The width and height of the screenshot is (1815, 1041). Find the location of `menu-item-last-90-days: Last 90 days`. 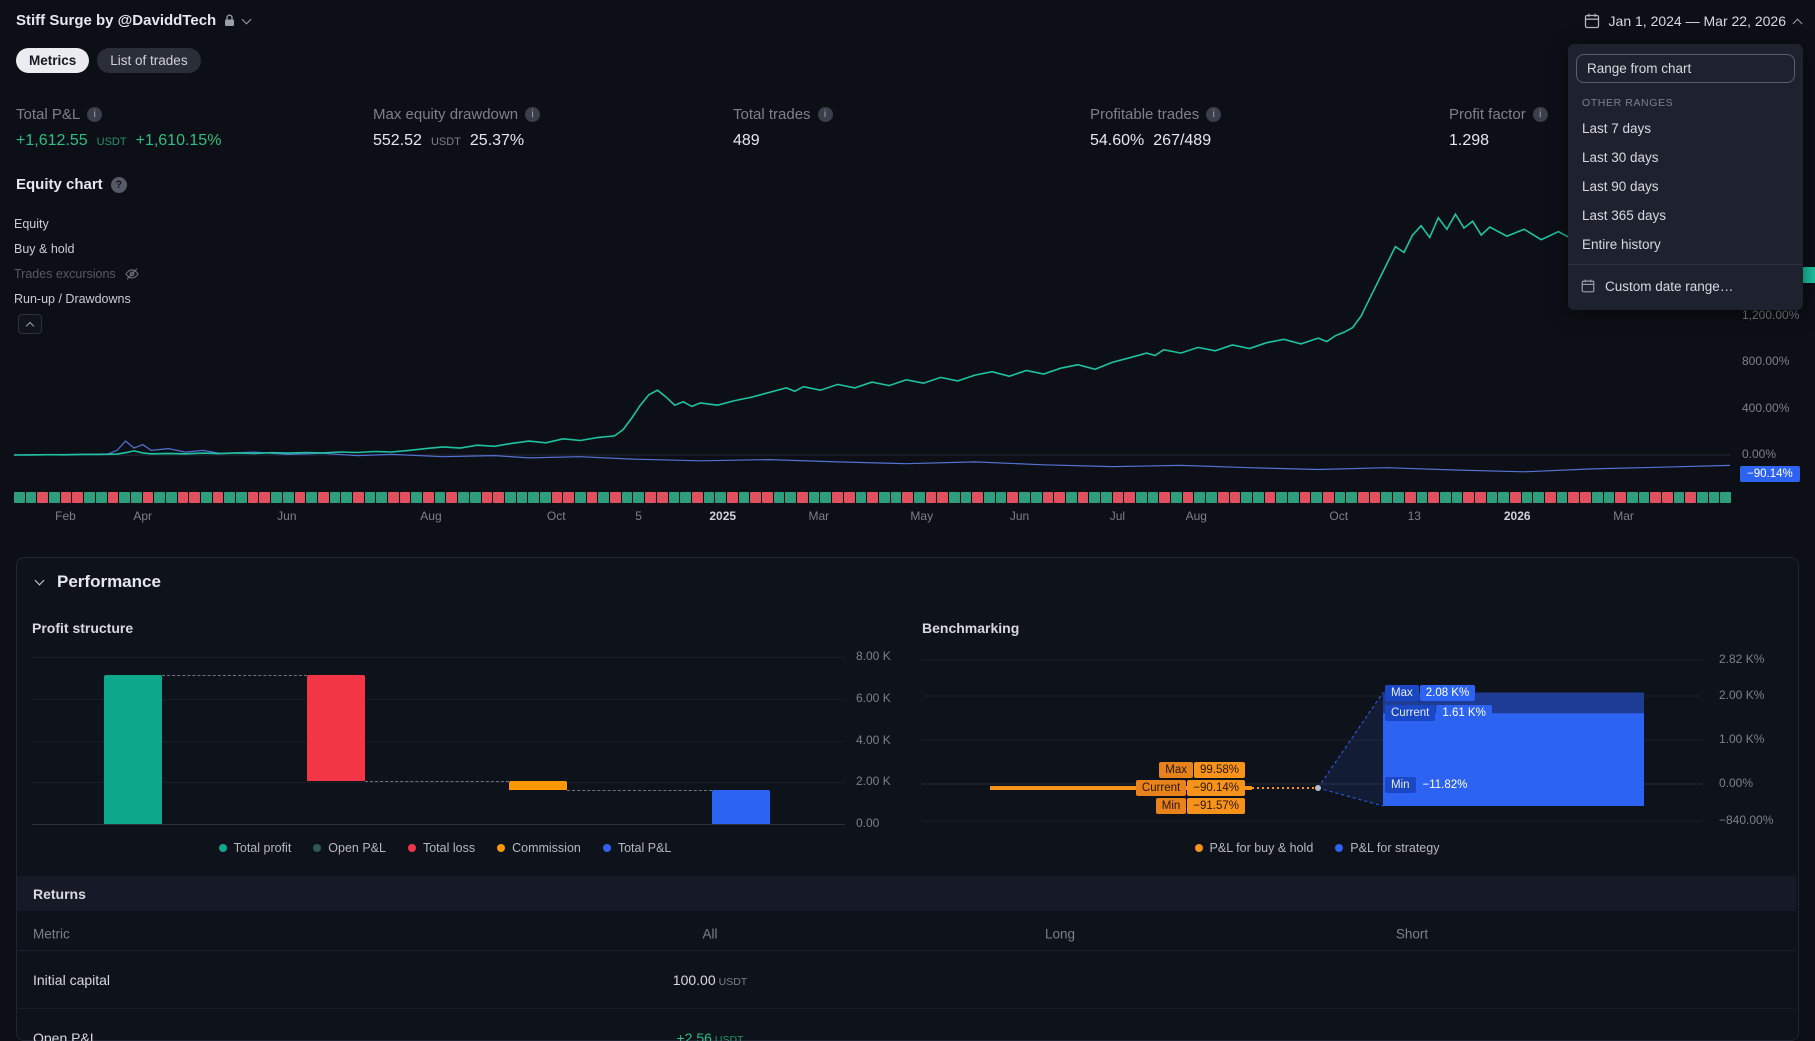

menu-item-last-90-days: Last 90 days is located at coordinates (1685, 186).